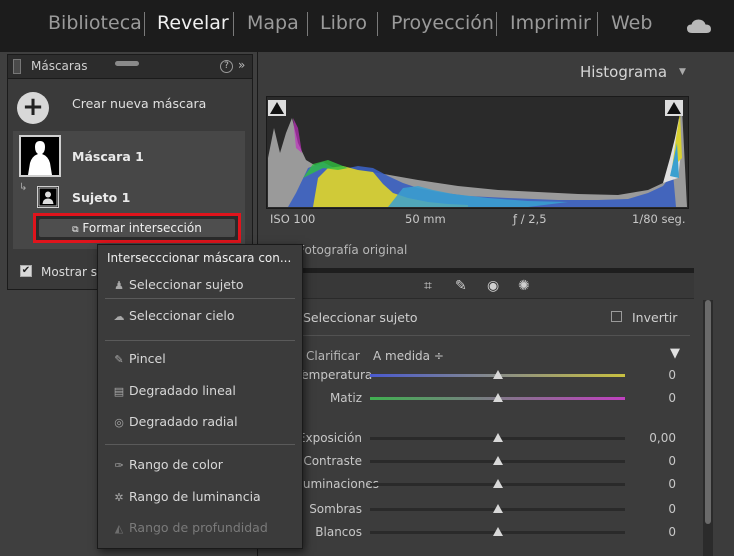 Image resolution: width=734 pixels, height=556 pixels. Describe the element at coordinates (708, 412) in the screenshot. I see `scrollbar-thumb` at that location.